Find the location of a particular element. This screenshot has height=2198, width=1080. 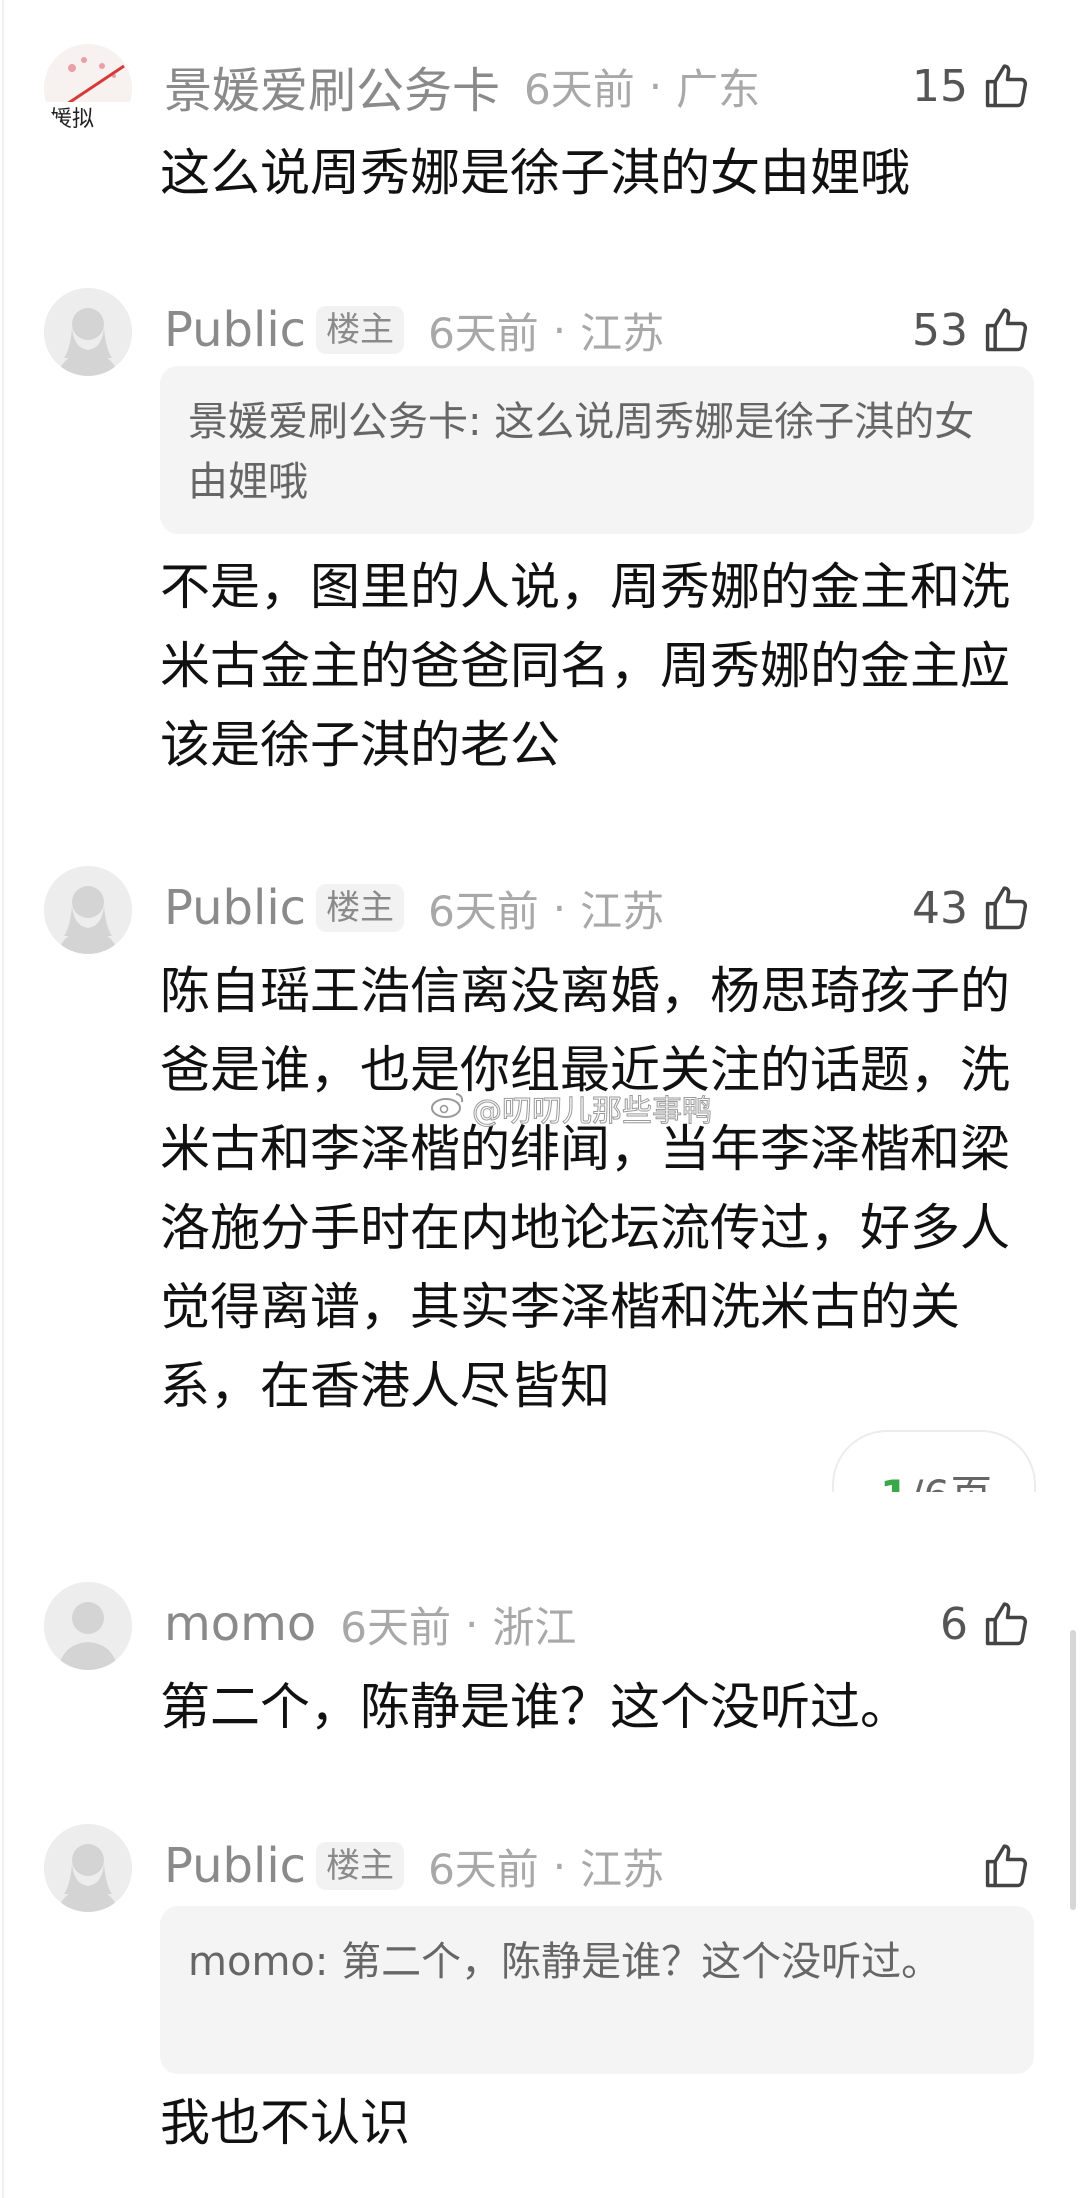

watermark-text: @叨叨儿那些事鸭 is located at coordinates (592, 1112).